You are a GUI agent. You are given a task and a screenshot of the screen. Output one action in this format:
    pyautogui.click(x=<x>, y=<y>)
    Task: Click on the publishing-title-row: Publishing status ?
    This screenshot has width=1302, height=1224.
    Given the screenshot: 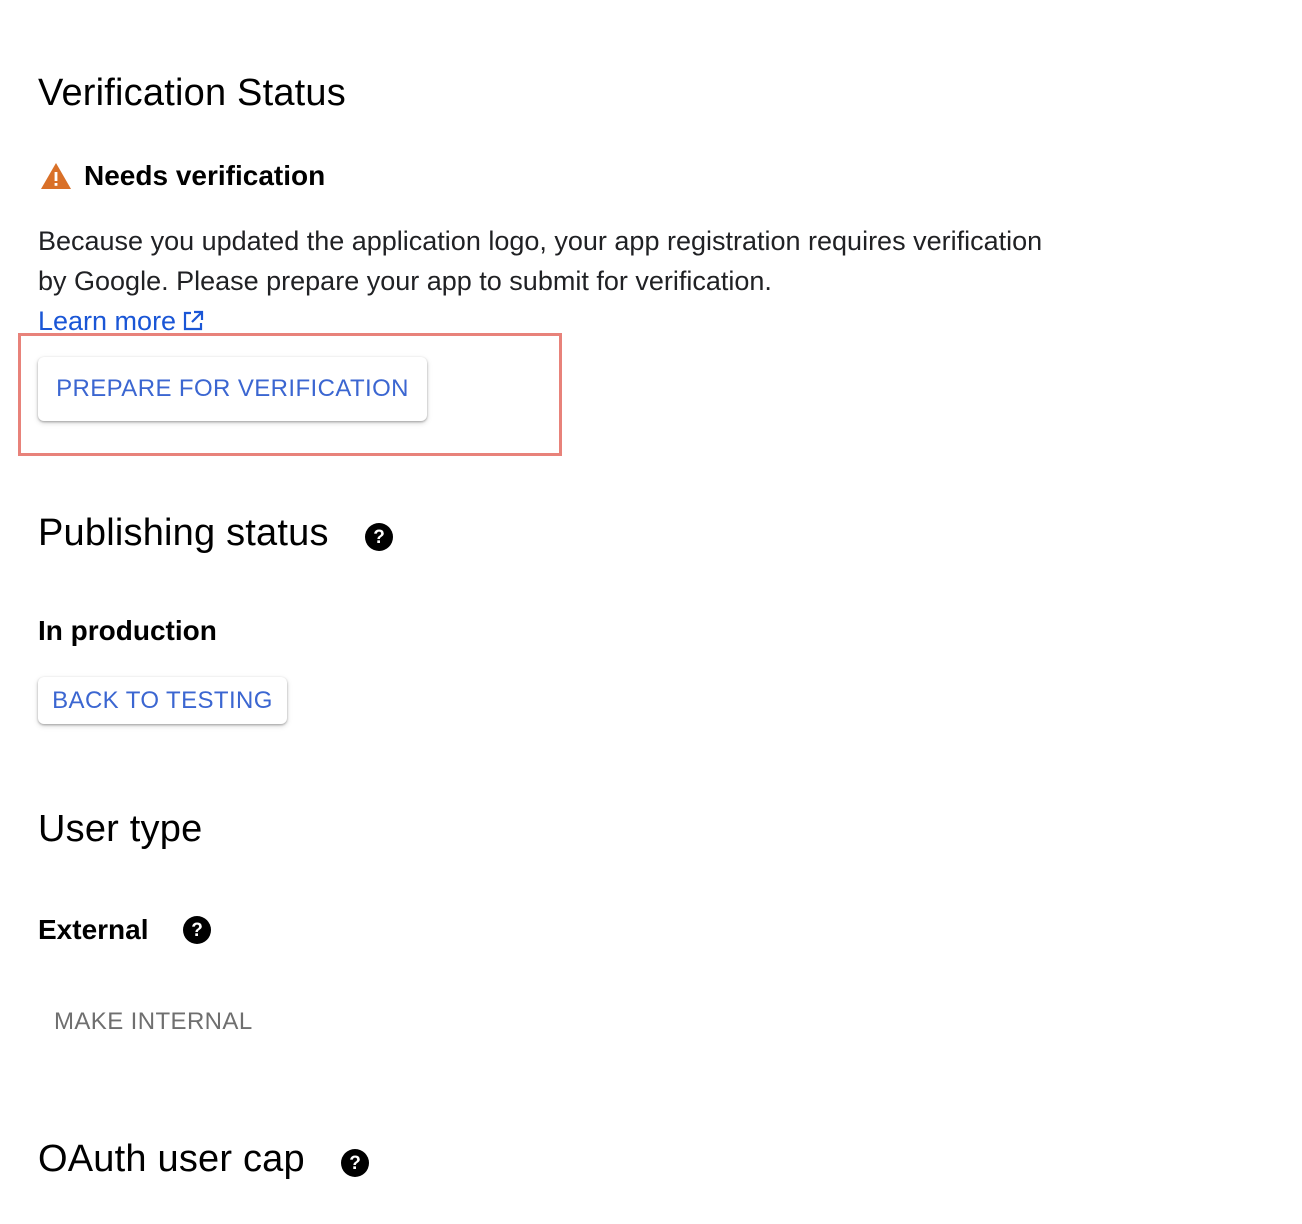 What is the action you would take?
    pyautogui.click(x=215, y=533)
    